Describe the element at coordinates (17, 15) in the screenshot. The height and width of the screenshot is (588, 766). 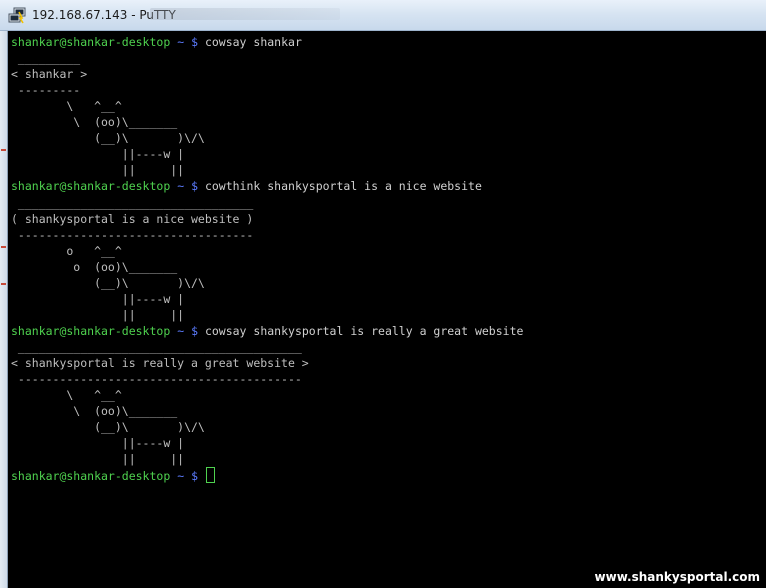
I see `putty-app-icon` at that location.